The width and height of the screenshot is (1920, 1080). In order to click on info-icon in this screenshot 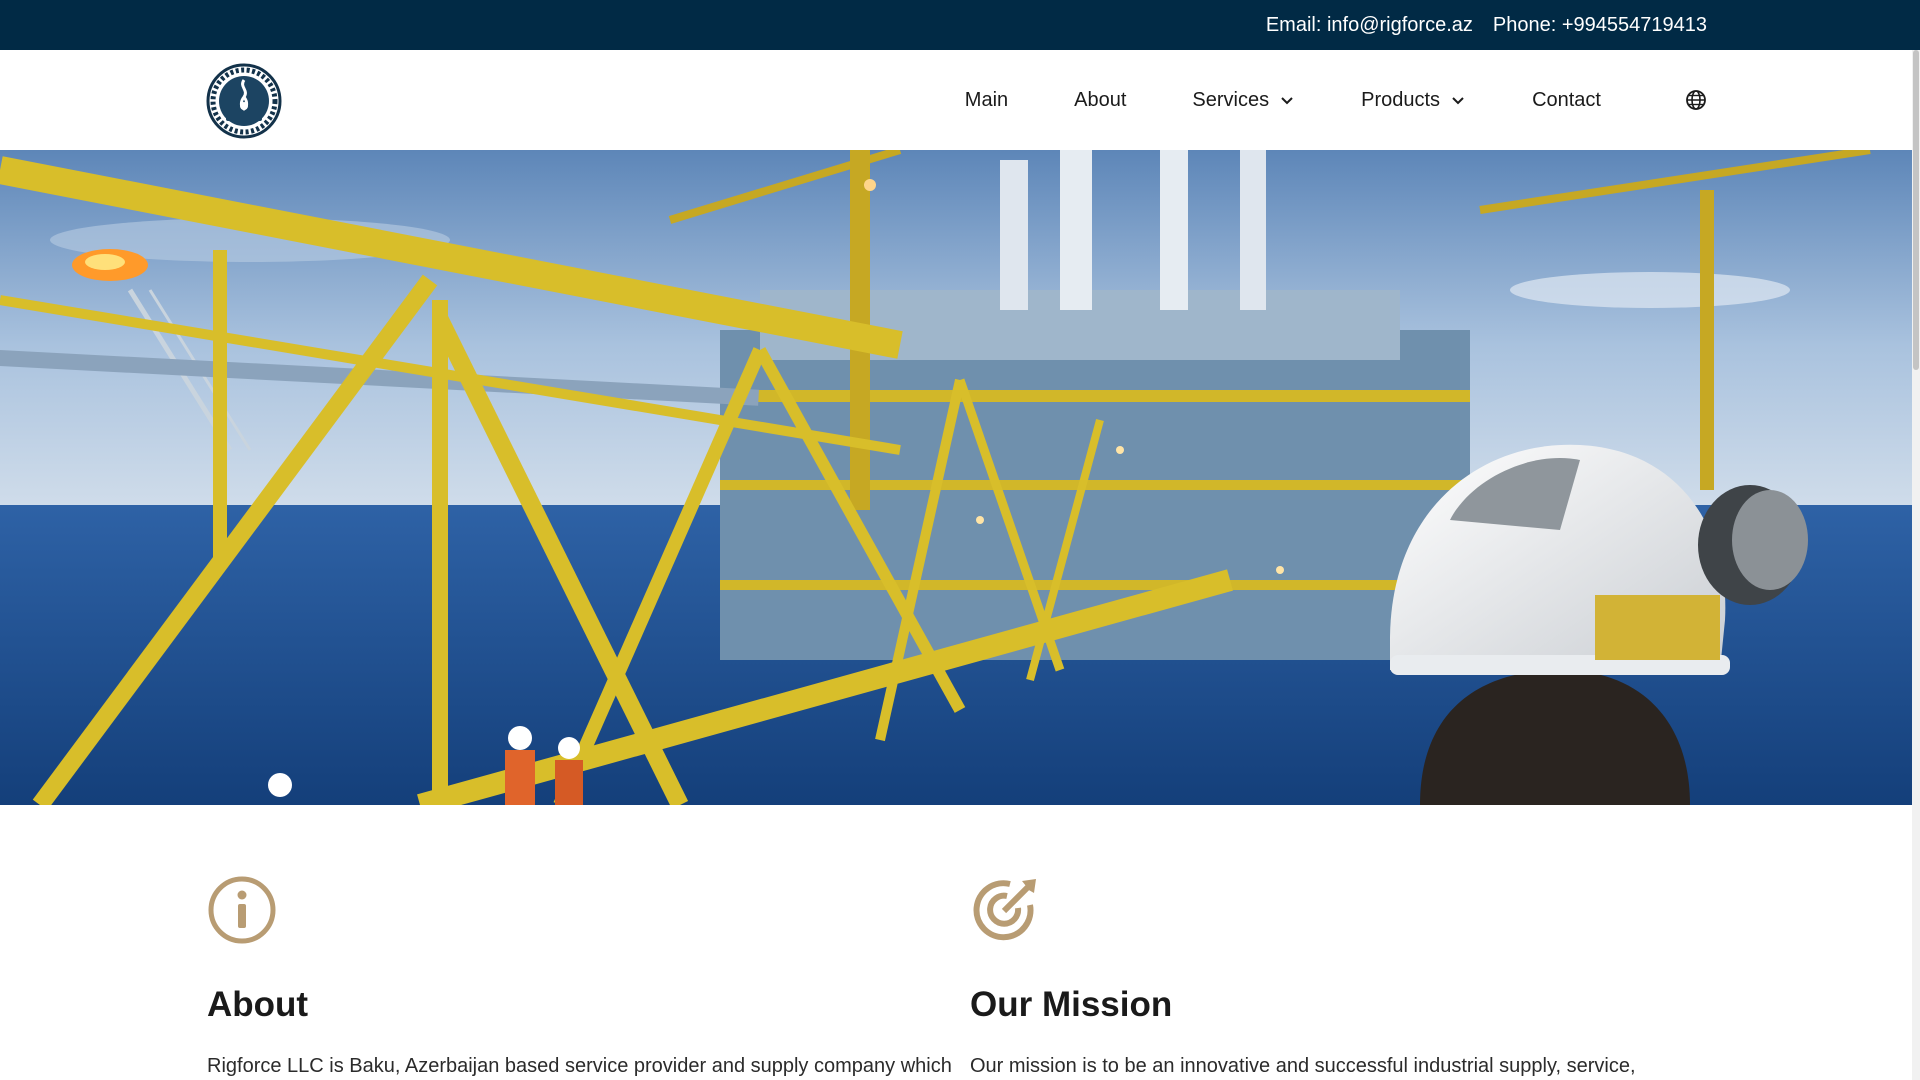, I will do `click(242, 910)`.